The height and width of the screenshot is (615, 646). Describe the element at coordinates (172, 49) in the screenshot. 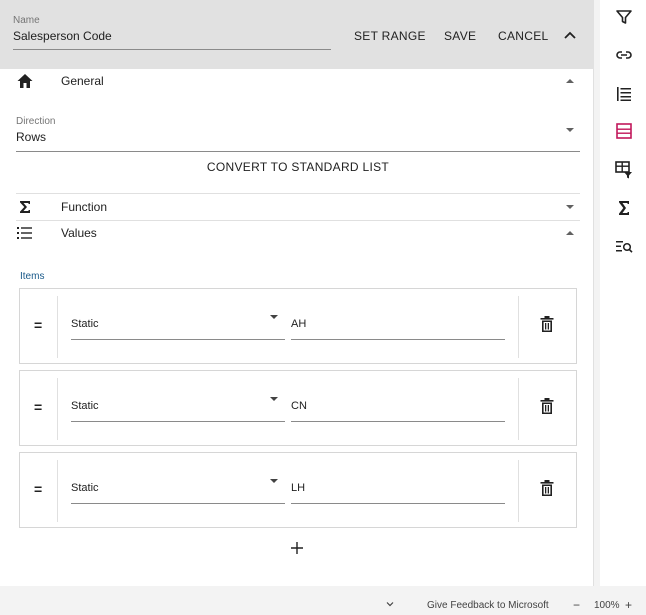

I see `name-field-underline` at that location.